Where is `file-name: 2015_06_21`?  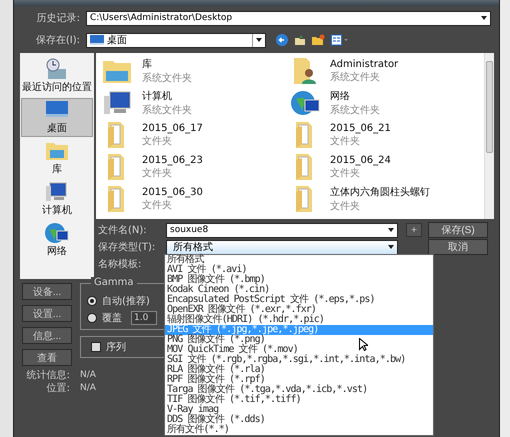
file-name: 2015_06_21 is located at coordinates (360, 128).